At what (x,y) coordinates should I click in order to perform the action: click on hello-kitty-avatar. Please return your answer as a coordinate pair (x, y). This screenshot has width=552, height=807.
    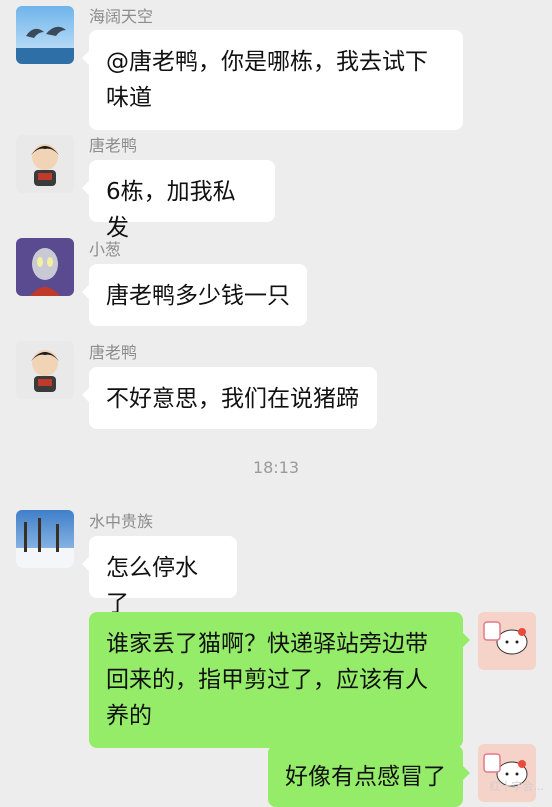
    Looking at the image, I should click on (507, 641).